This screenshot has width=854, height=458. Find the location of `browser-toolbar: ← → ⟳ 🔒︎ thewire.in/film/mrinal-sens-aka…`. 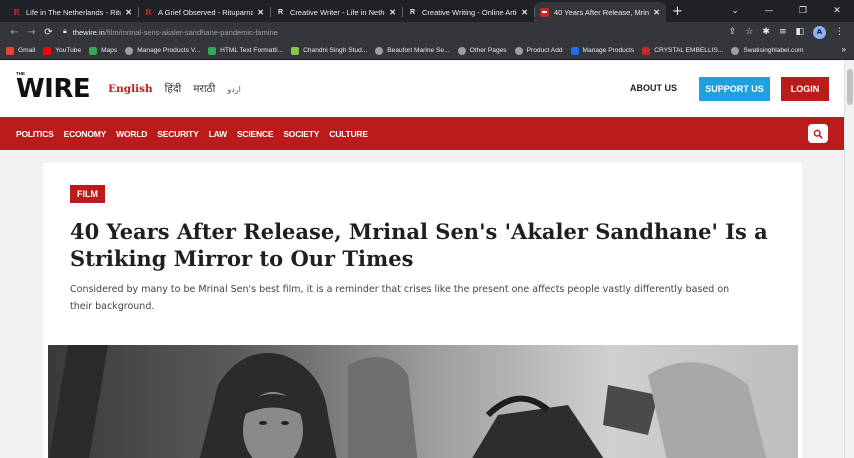

browser-toolbar: ← → ⟳ 🔒︎ thewire.in/film/mrinal-sens-aka… is located at coordinates (427, 32).